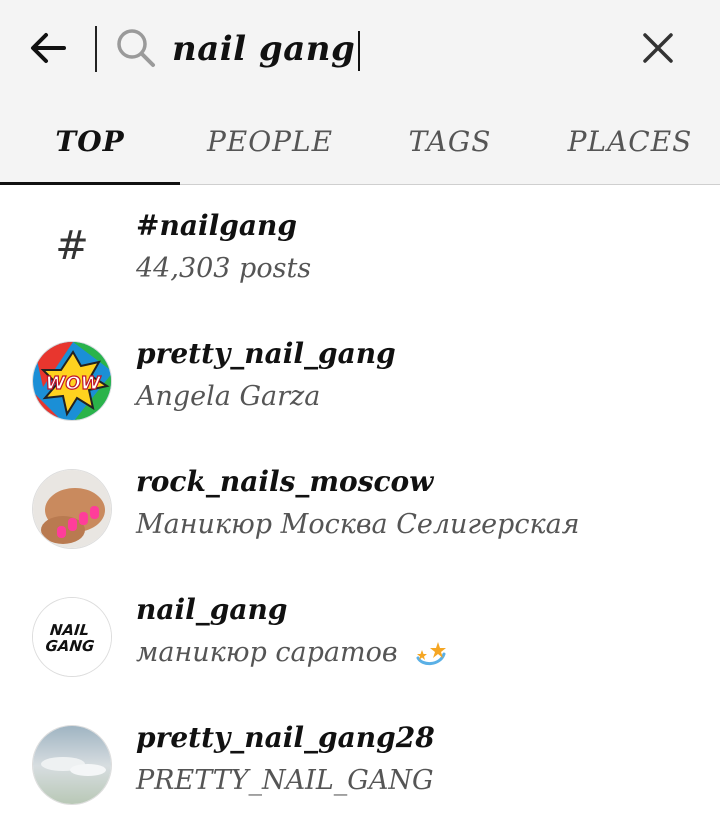  What do you see at coordinates (431, 653) in the screenshot?
I see `dizzy-stars-icon` at bounding box center [431, 653].